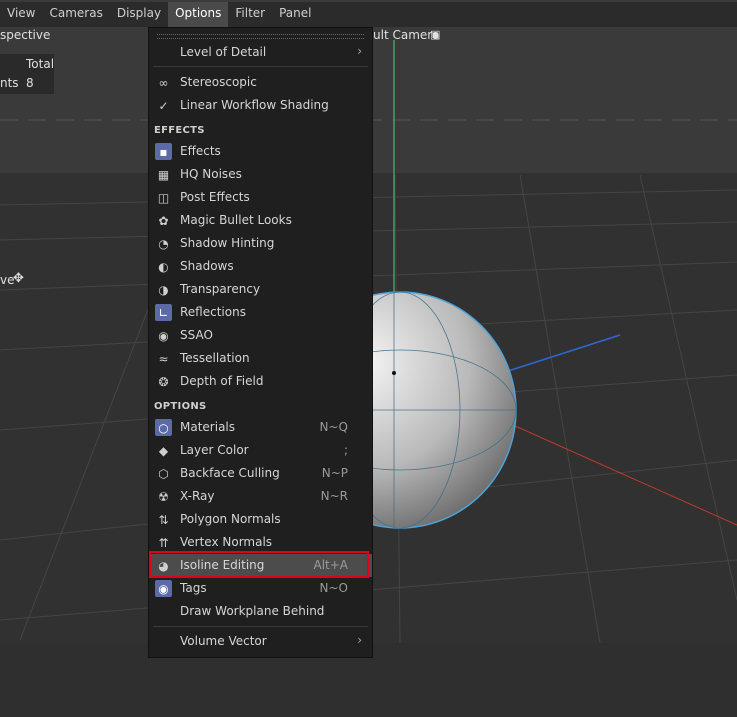 The width and height of the screenshot is (737, 717). Describe the element at coordinates (163, 289) in the screenshot. I see `transparency-icon: ◑` at that location.